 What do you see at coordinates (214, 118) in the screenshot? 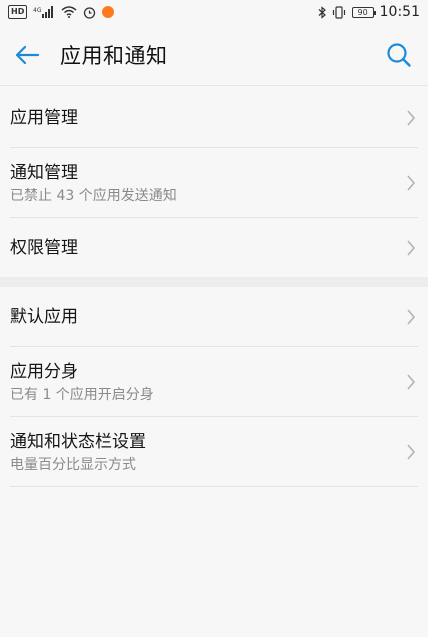
I see `list-item-app-management: 应用管理` at bounding box center [214, 118].